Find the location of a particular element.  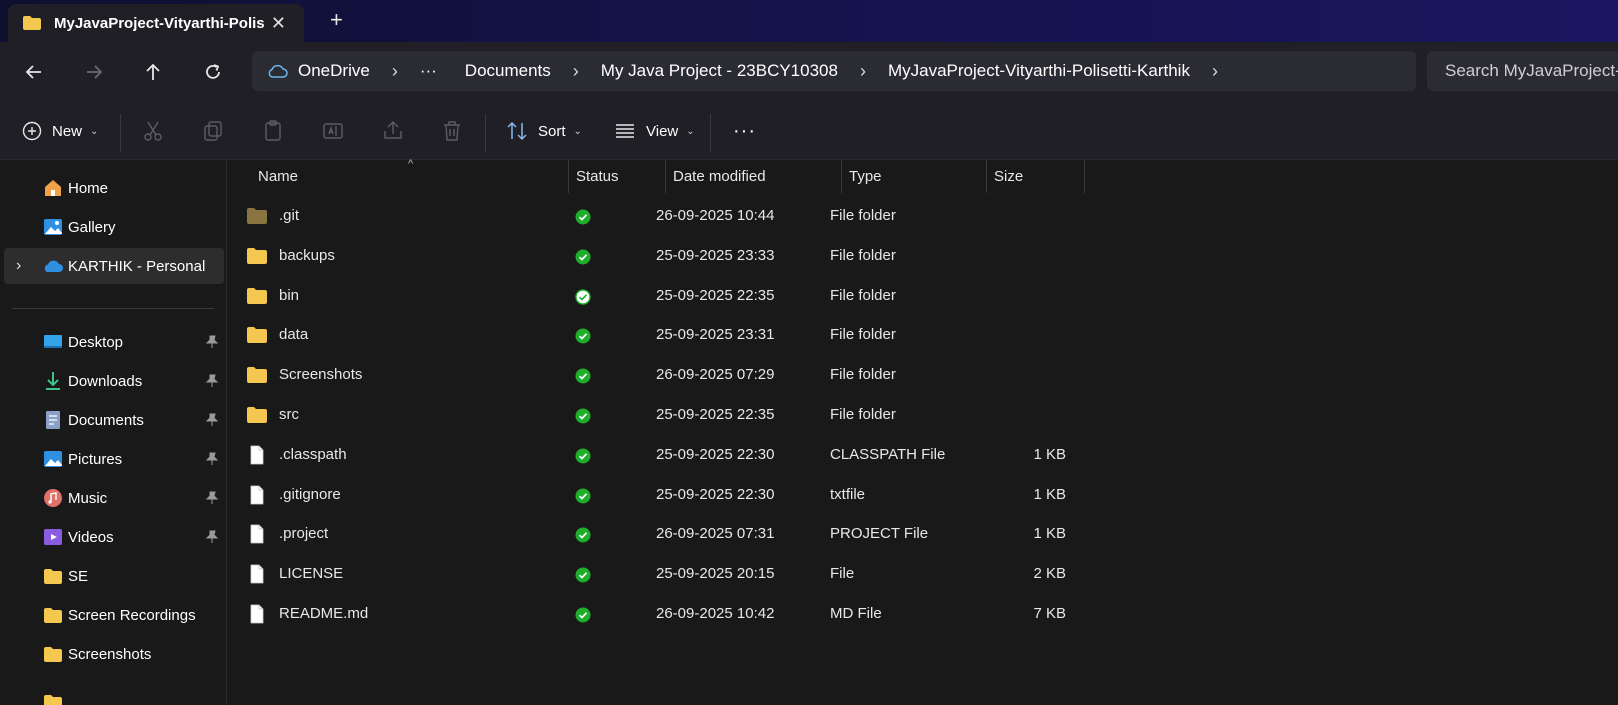

chevron-down-icon: ⌄ is located at coordinates (94, 131).